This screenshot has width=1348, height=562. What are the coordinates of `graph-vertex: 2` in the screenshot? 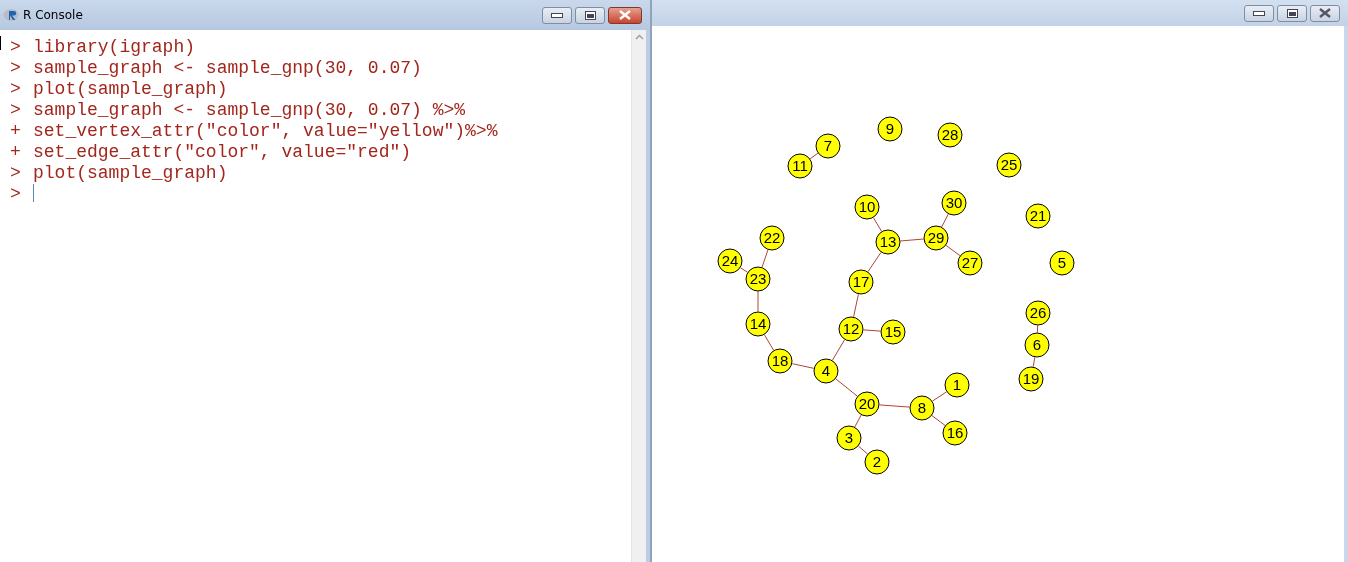 It's located at (877, 462).